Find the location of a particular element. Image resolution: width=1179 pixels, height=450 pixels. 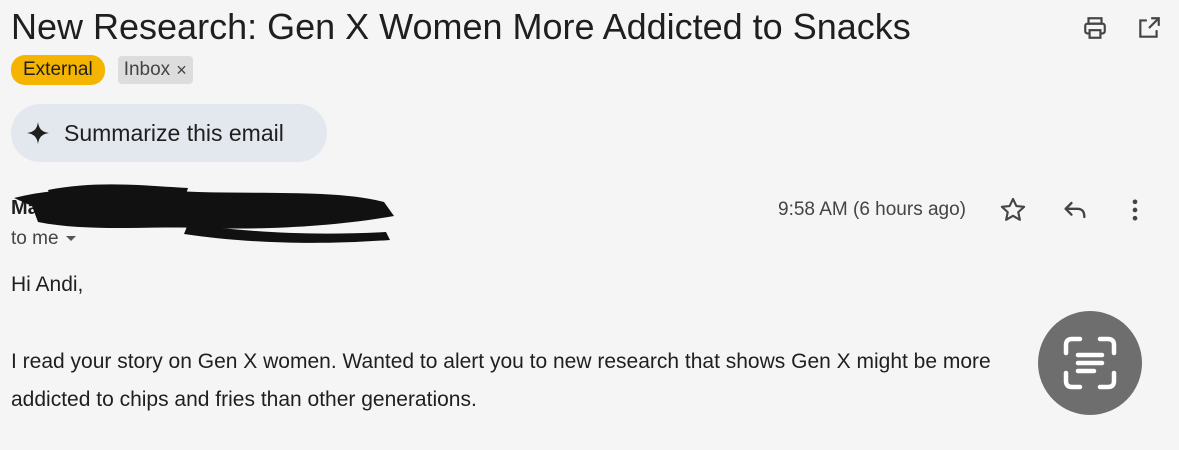

external-label: External is located at coordinates (58, 70).